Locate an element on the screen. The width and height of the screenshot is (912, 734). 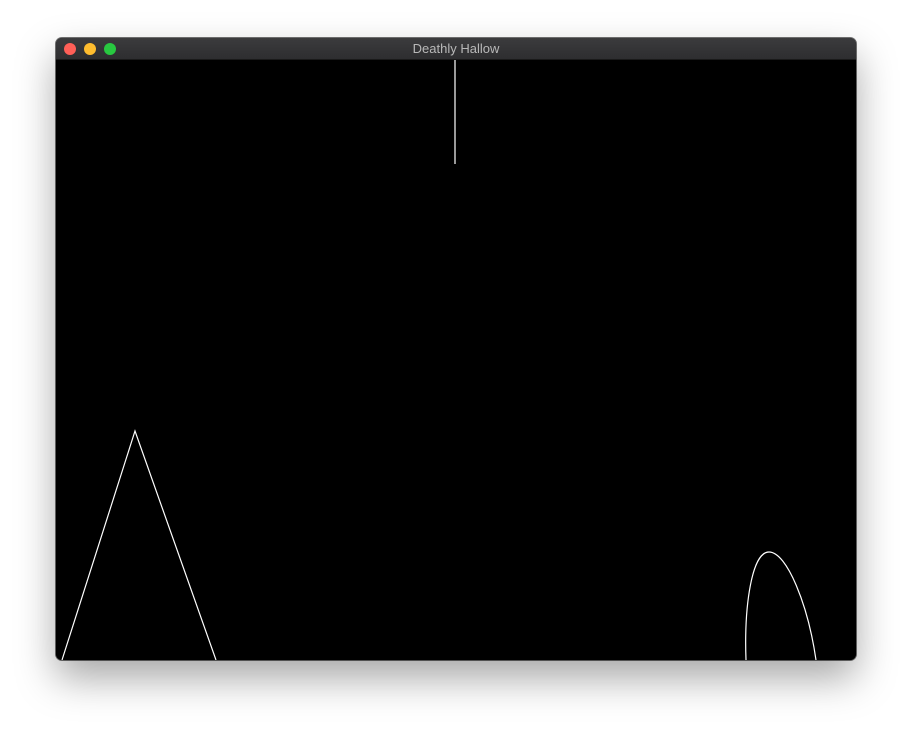
window-title: Deathly Hallow is located at coordinates (456, 48).